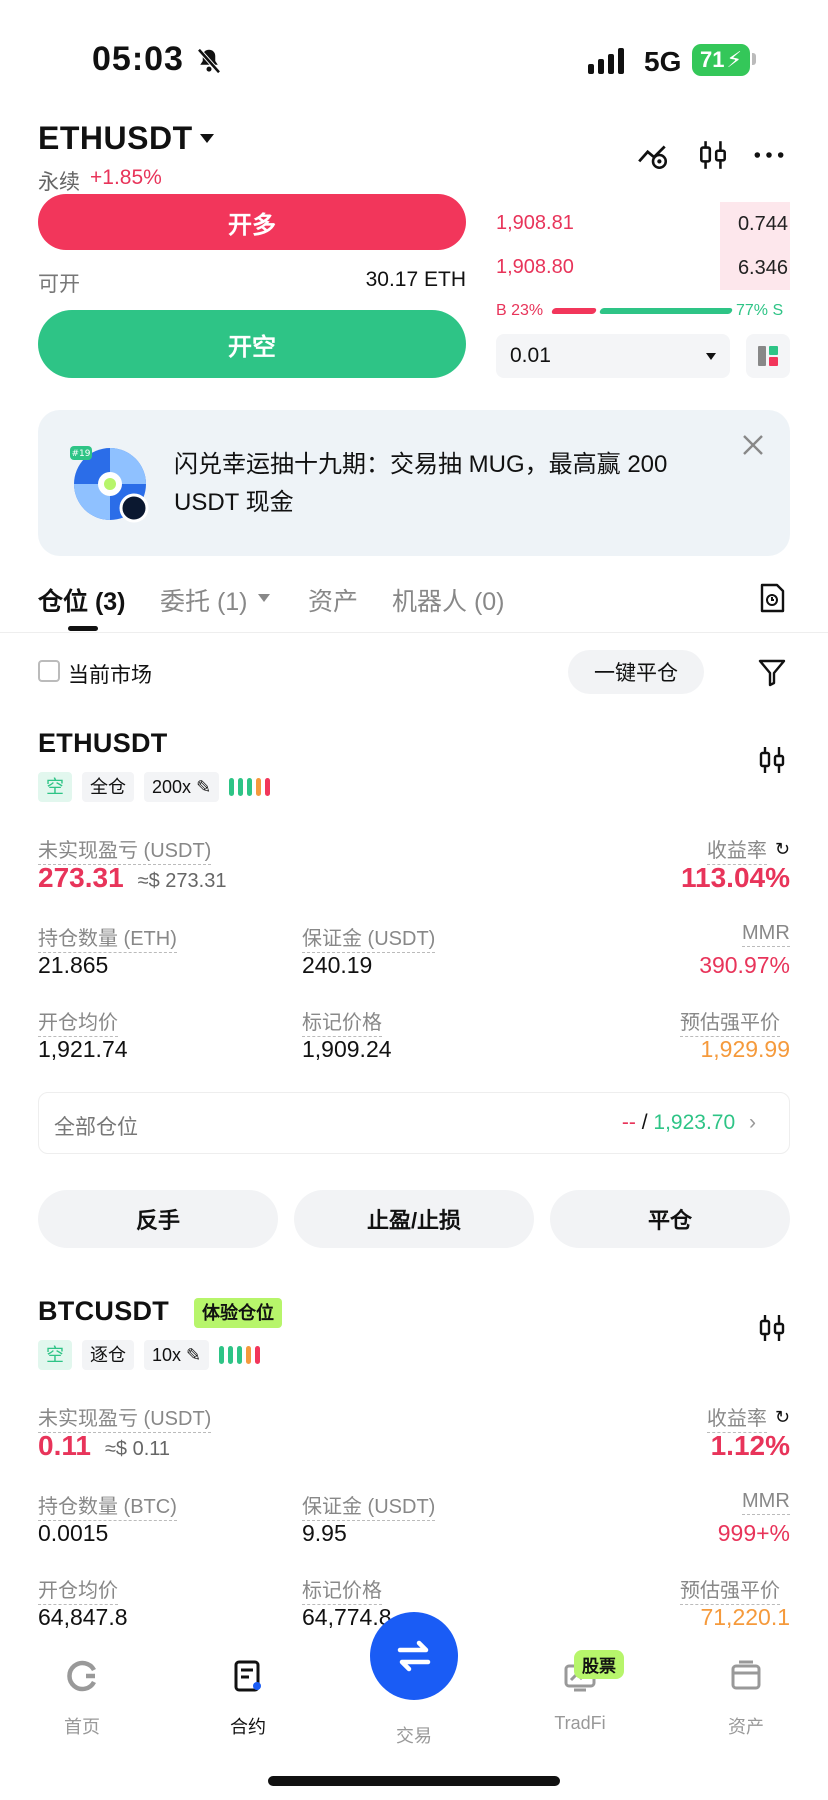 The width and height of the screenshot is (828, 1800). I want to click on contract-type: 永续, so click(59, 182).